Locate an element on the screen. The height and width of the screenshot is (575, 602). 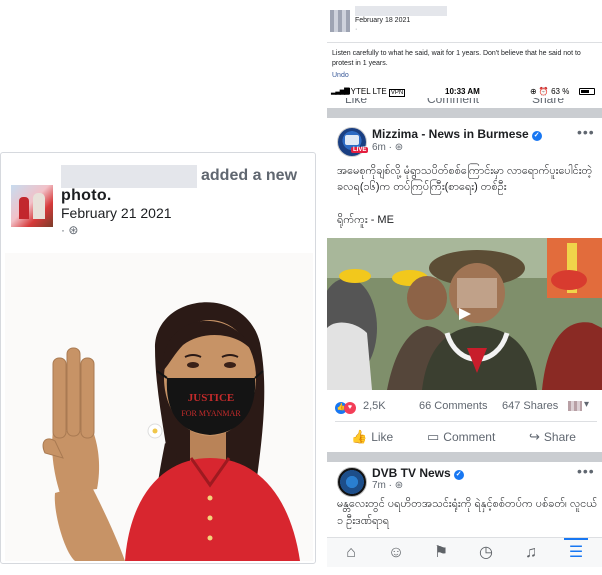
post-credit: ရိုက်ကူး - ME is located at coordinates (365, 220).